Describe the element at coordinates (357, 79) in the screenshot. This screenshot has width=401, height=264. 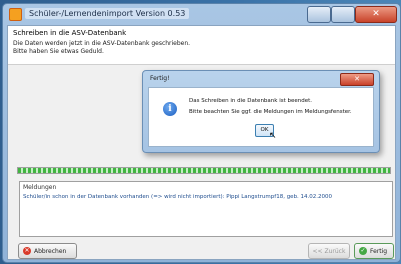
I see `dialog-close-button: ✕` at that location.